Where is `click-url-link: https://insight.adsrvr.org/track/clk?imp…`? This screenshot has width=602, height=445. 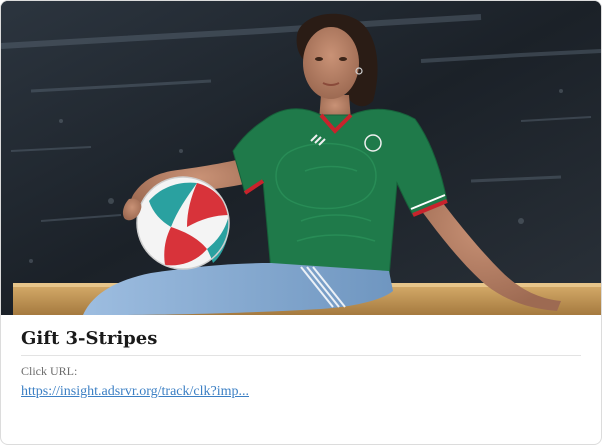 click-url-link: https://insight.adsrvr.org/track/clk?imp… is located at coordinates (135, 392).